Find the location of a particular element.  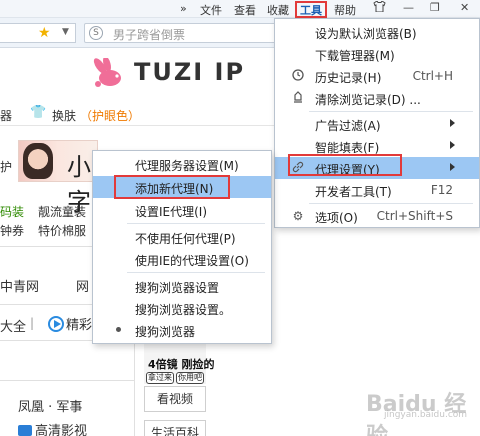

menu-item-ad-filter: 广告过滤(A) is located at coordinates (377, 124).